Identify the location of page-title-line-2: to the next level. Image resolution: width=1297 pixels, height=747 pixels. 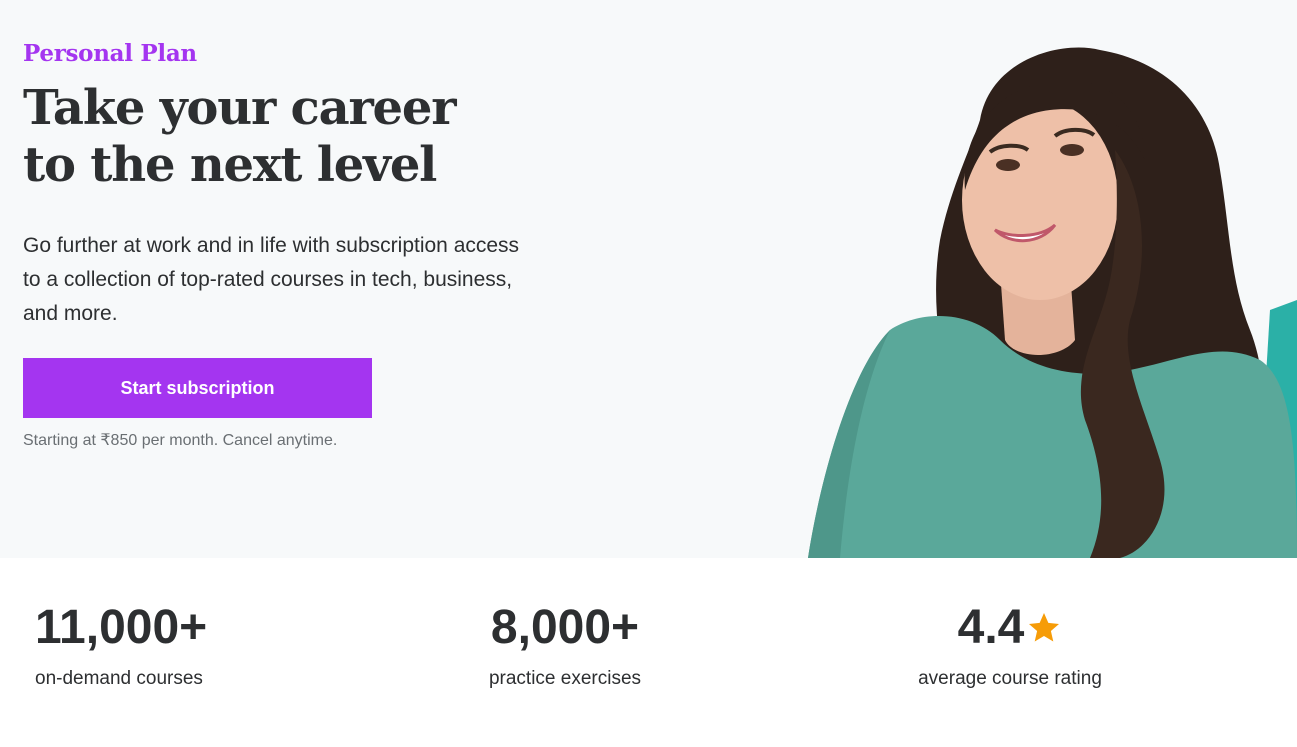
(230, 165).